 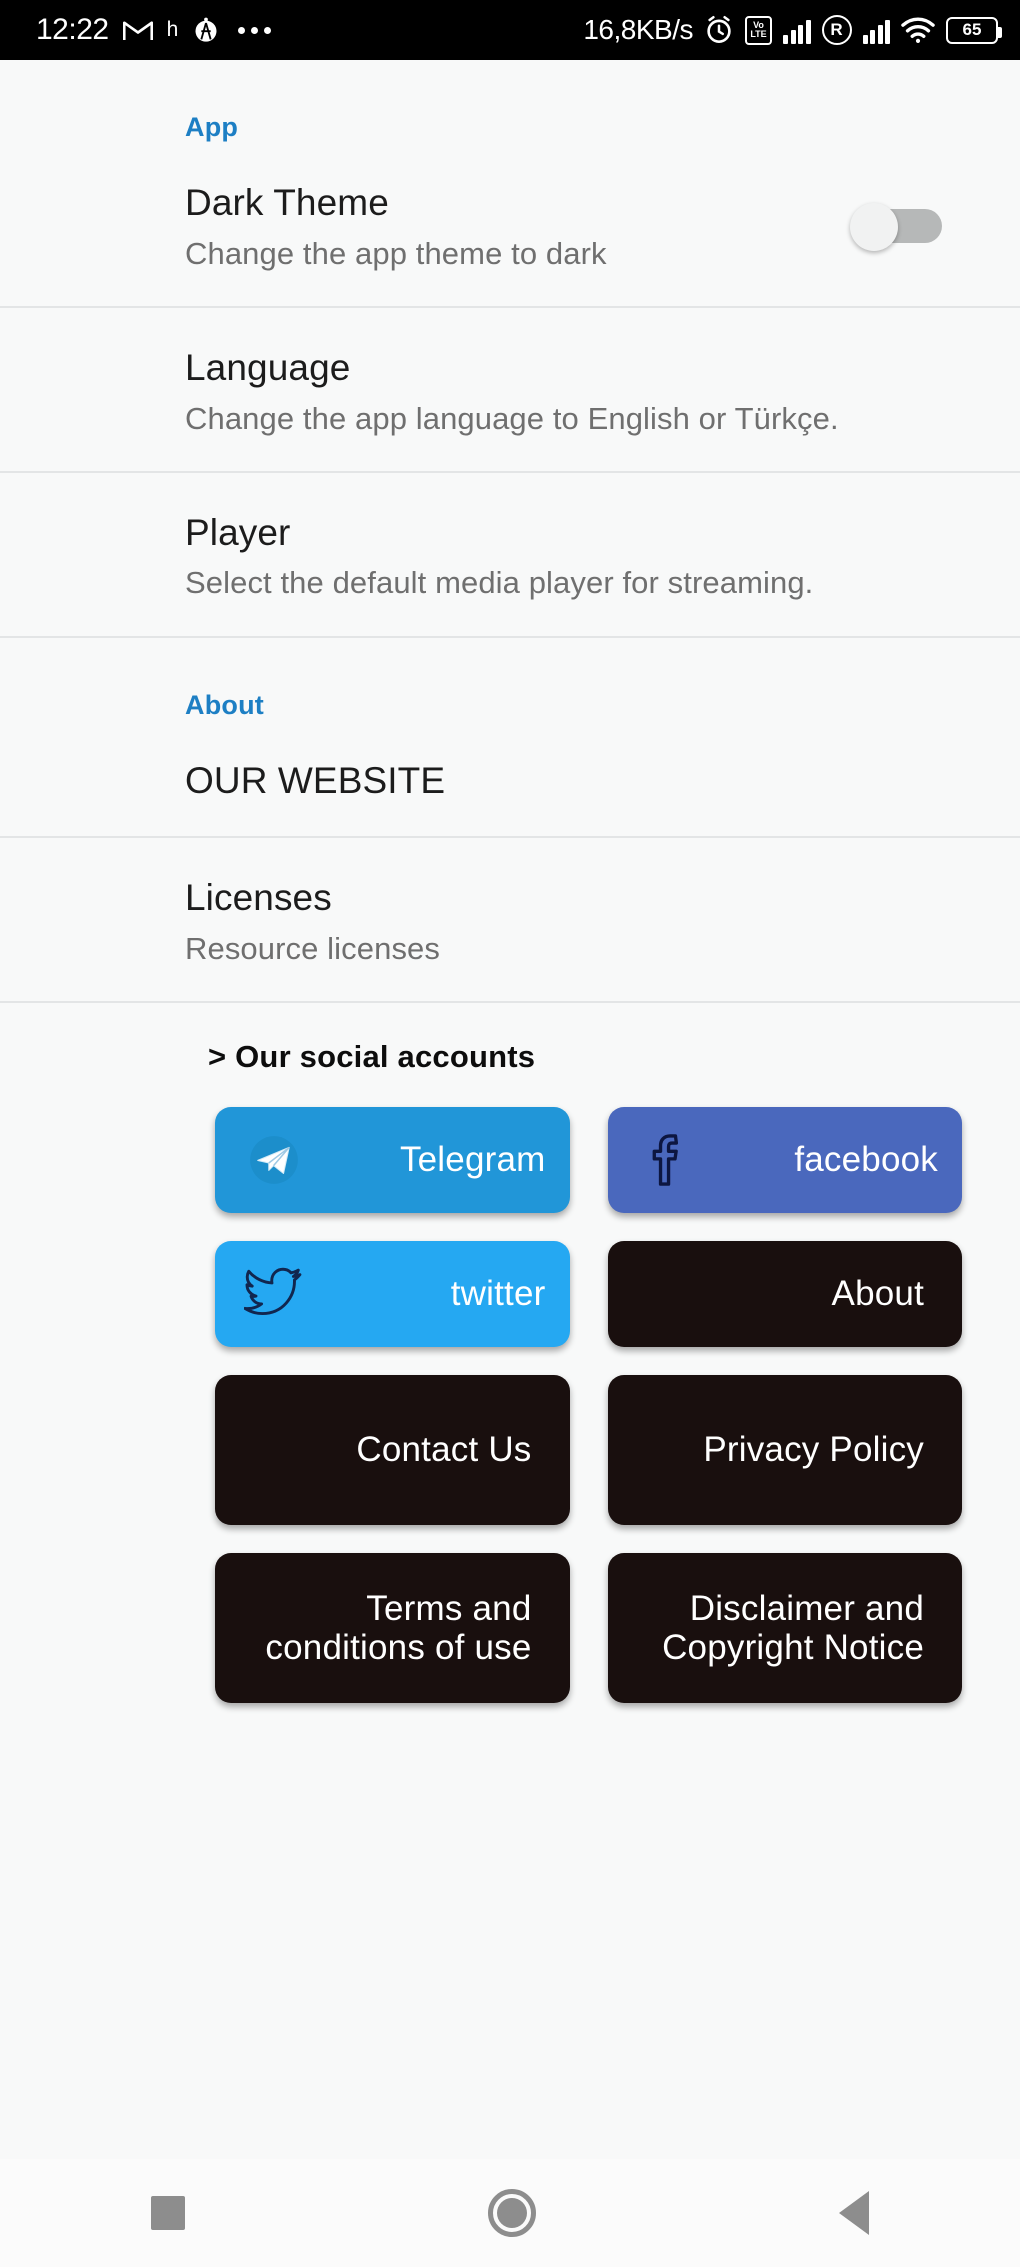 I want to click on social-button-label: Contact Us, so click(x=444, y=1450).